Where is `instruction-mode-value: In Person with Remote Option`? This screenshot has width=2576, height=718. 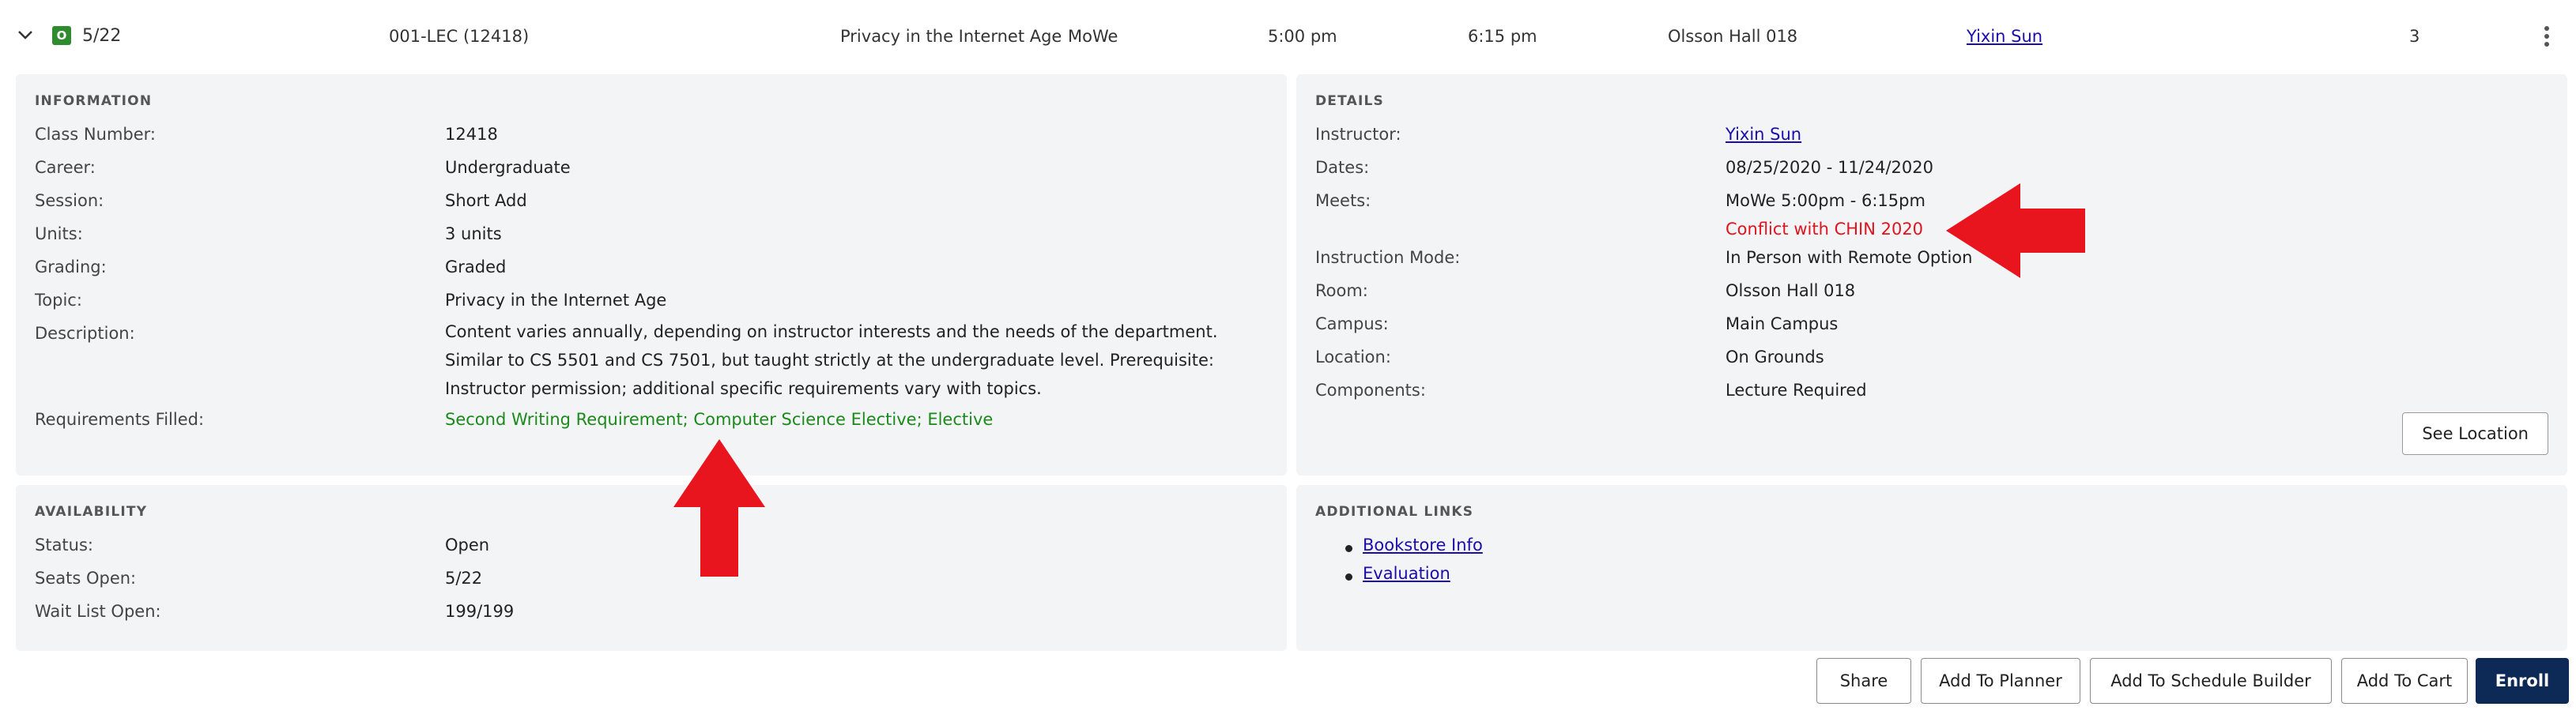
instruction-mode-value: In Person with Remote Option is located at coordinates (1850, 257).